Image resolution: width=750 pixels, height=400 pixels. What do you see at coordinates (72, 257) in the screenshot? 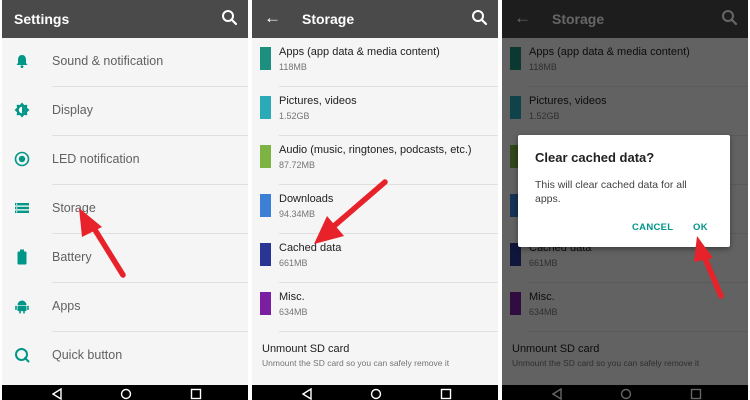
I see `settings-item-label: Battery` at bounding box center [72, 257].